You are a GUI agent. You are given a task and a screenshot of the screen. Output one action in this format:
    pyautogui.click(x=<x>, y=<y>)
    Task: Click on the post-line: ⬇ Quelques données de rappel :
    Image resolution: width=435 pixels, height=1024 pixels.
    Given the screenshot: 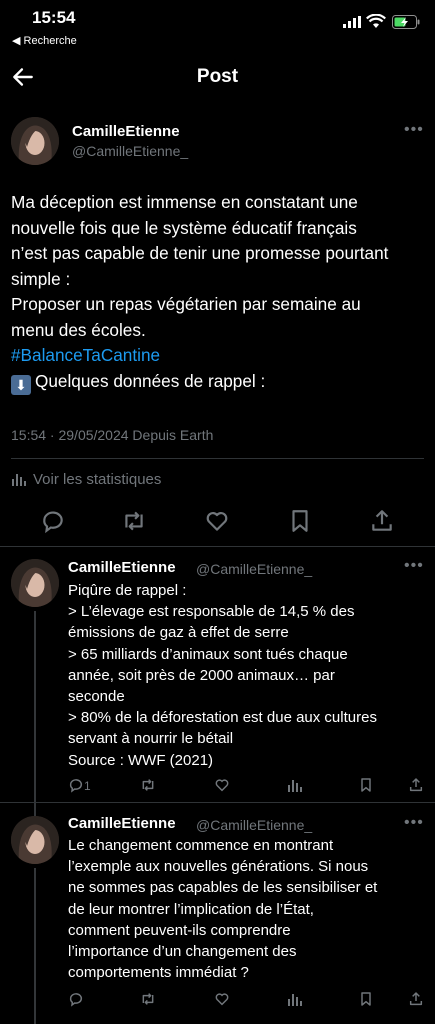 What is the action you would take?
    pyautogui.click(x=217, y=382)
    